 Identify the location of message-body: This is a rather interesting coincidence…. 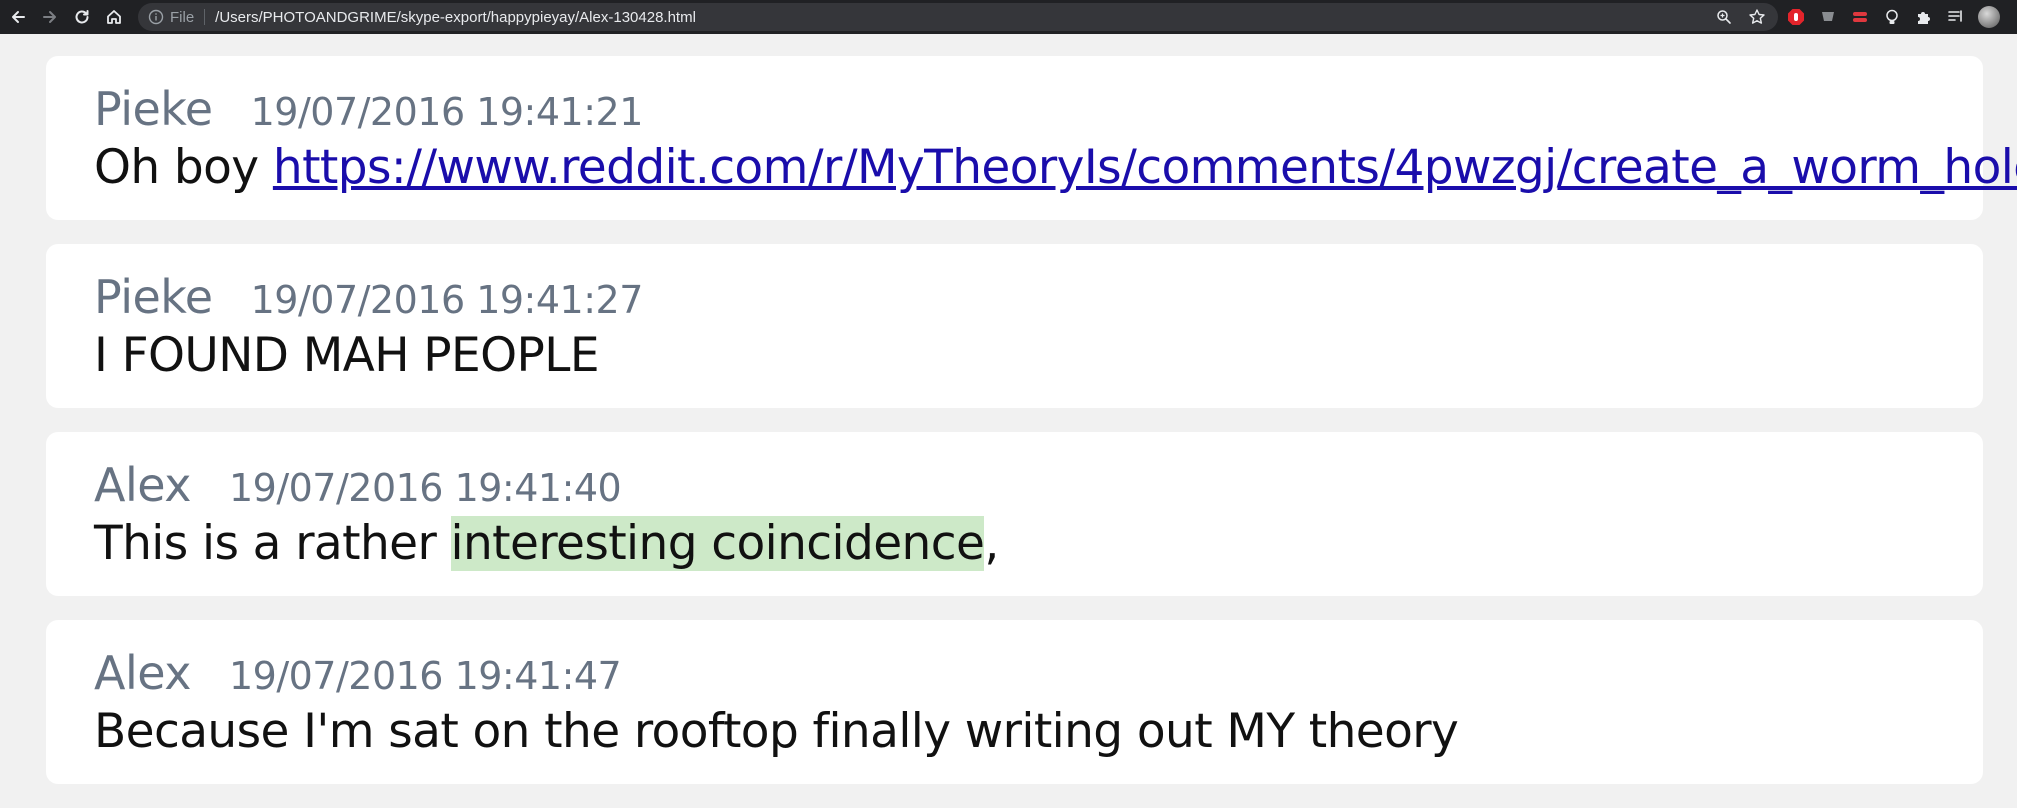
(1038, 543).